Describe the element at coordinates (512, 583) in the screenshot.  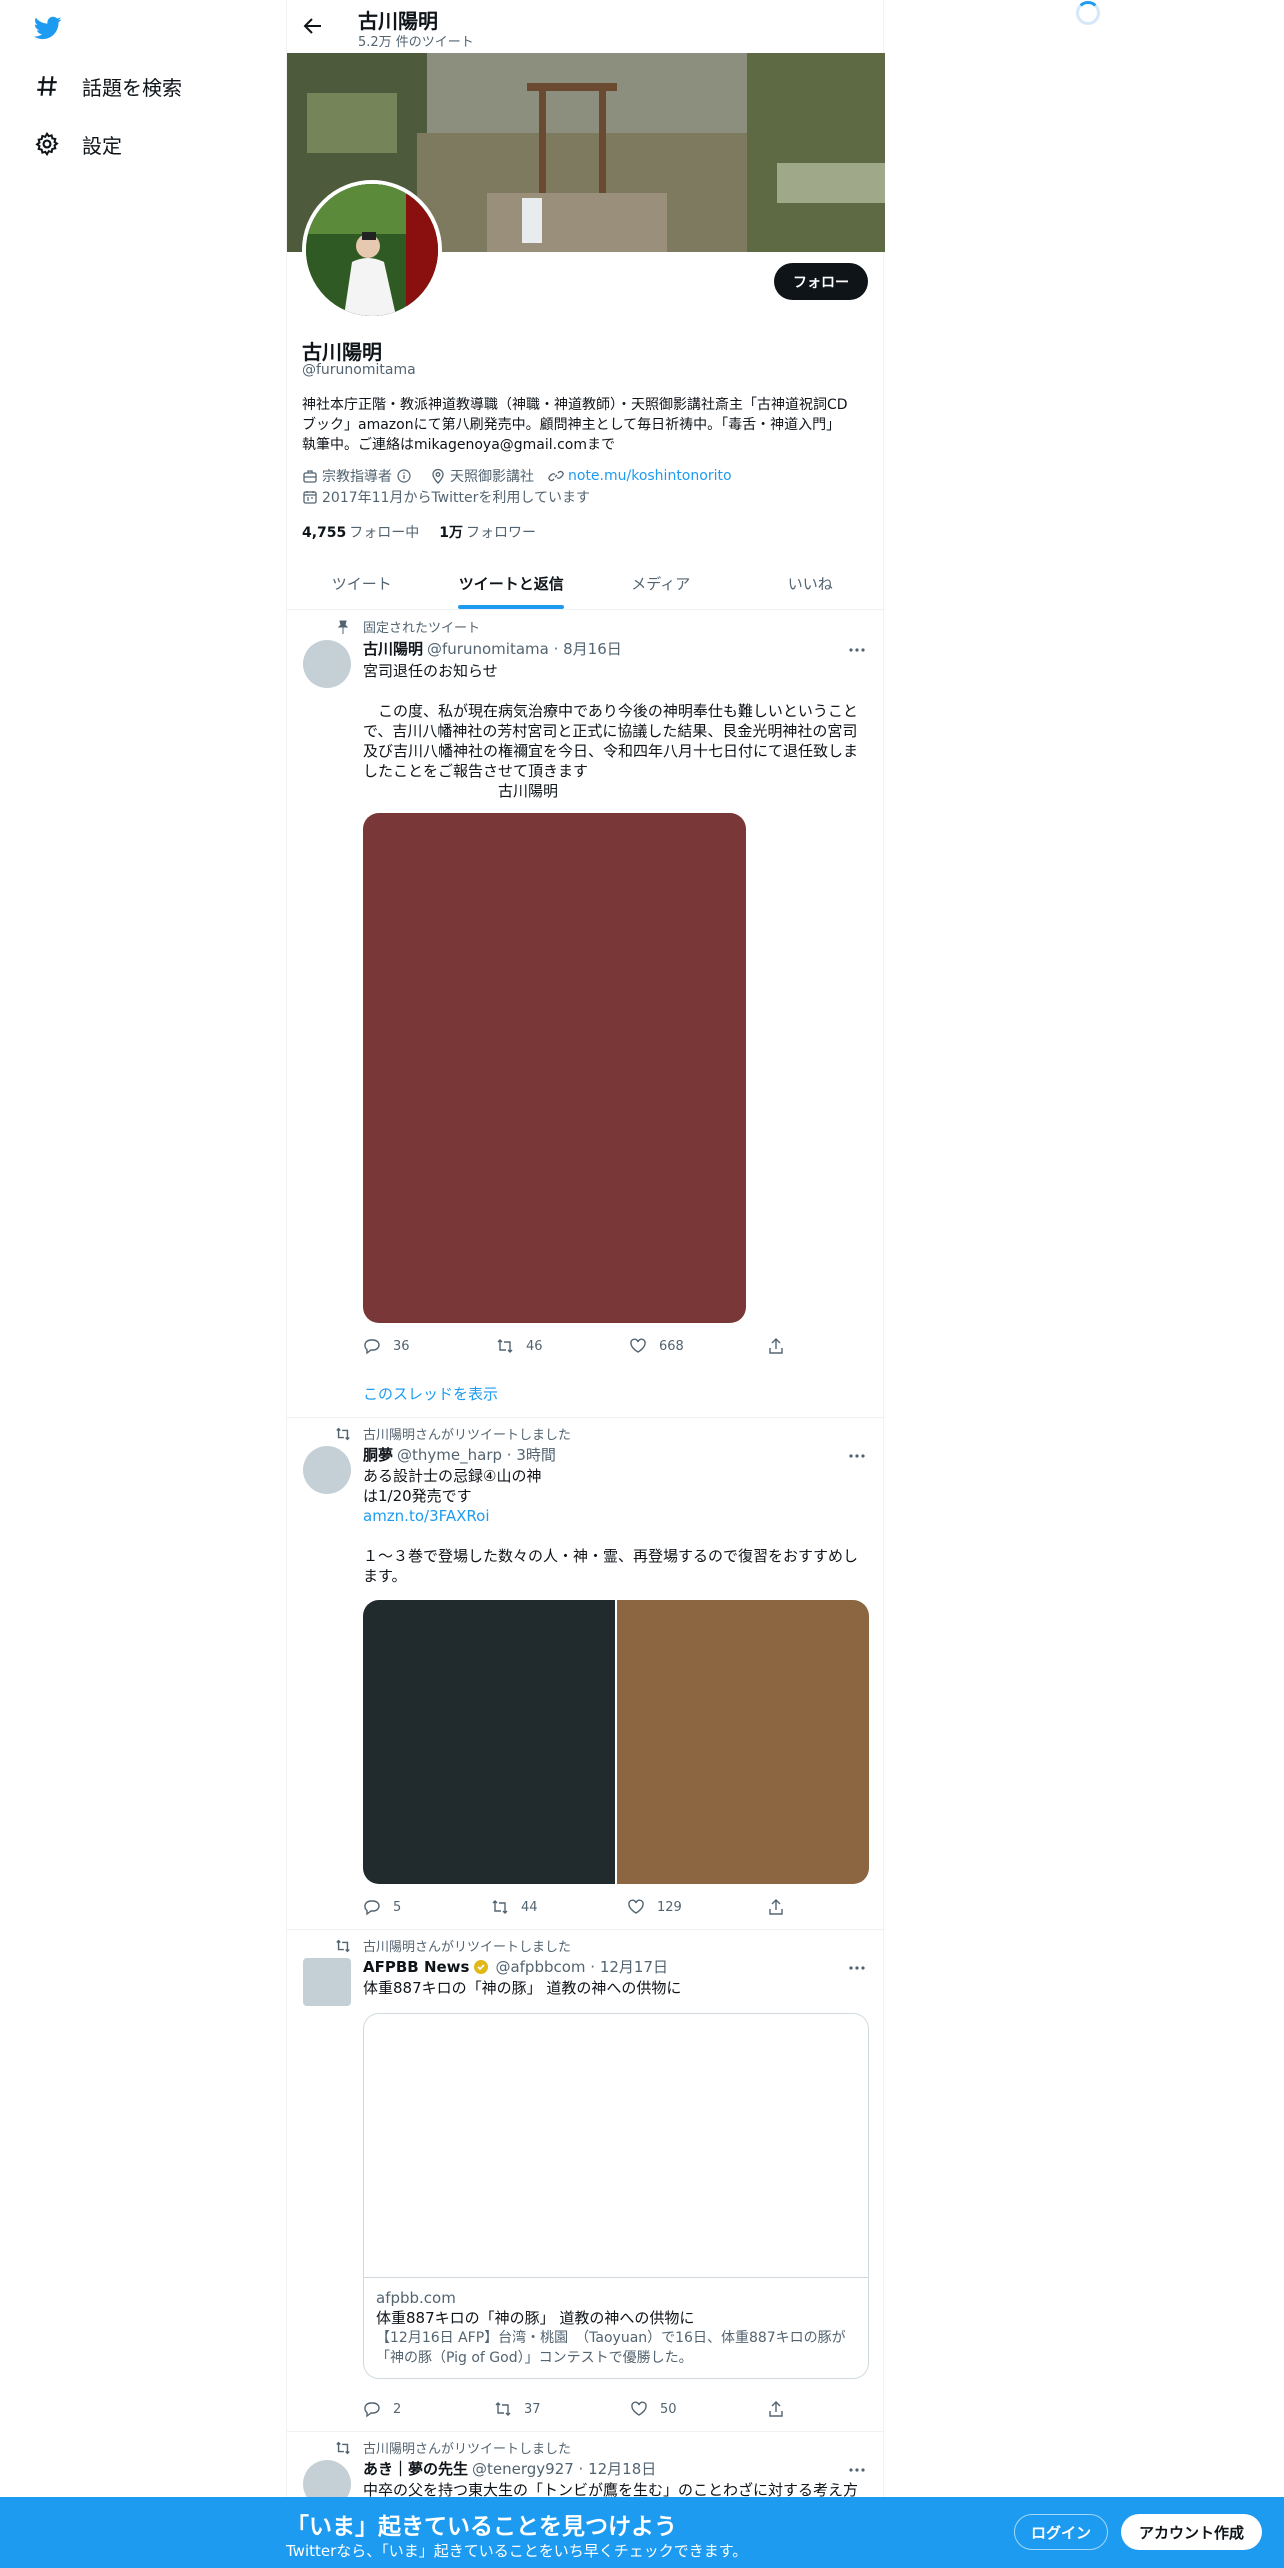
I see `tab-tweets-and-replies: ツイートと返信` at that location.